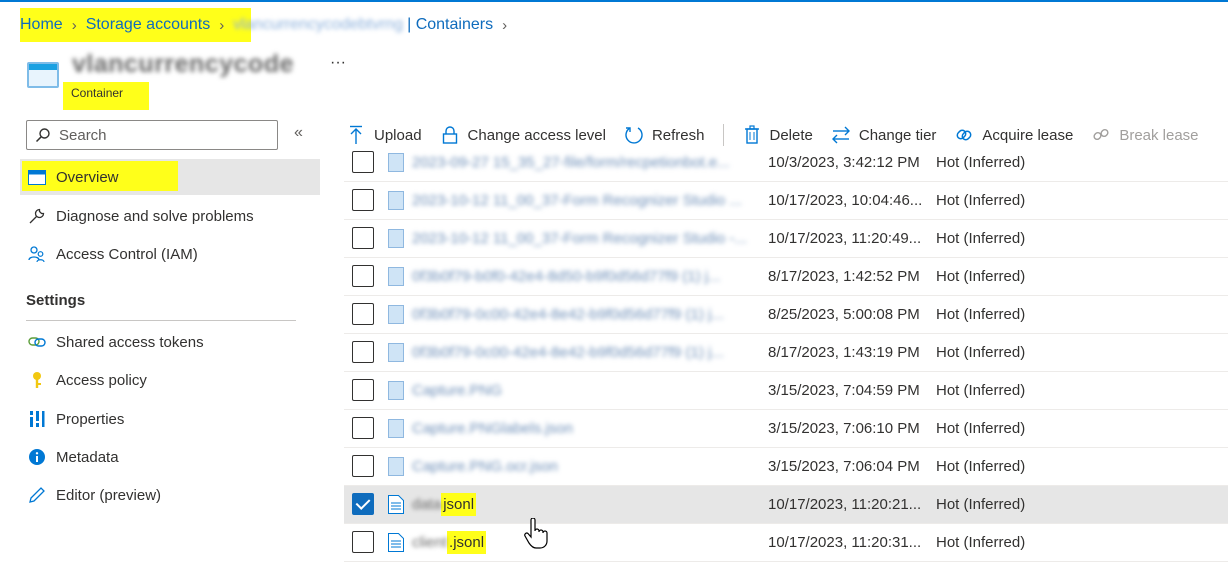 This screenshot has height=566, width=1228. What do you see at coordinates (634, 135) in the screenshot?
I see `refresh-icon` at bounding box center [634, 135].